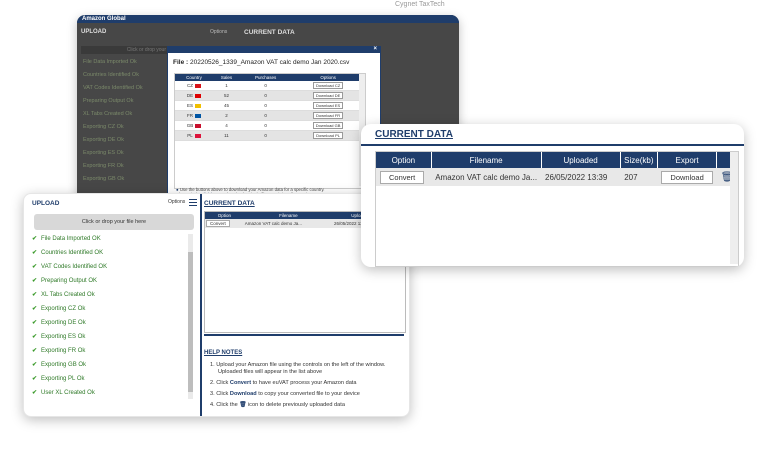 The width and height of the screenshot is (768, 450). Describe the element at coordinates (113, 88) in the screenshot. I see `status-item: VAT Codes Identified Ok` at that location.